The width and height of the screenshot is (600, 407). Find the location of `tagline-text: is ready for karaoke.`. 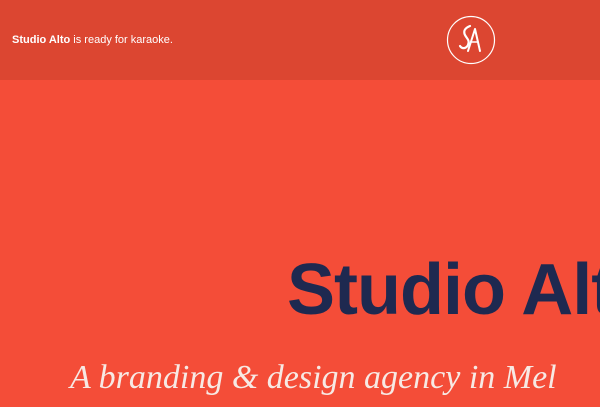

tagline-text: is ready for karaoke. is located at coordinates (121, 40).